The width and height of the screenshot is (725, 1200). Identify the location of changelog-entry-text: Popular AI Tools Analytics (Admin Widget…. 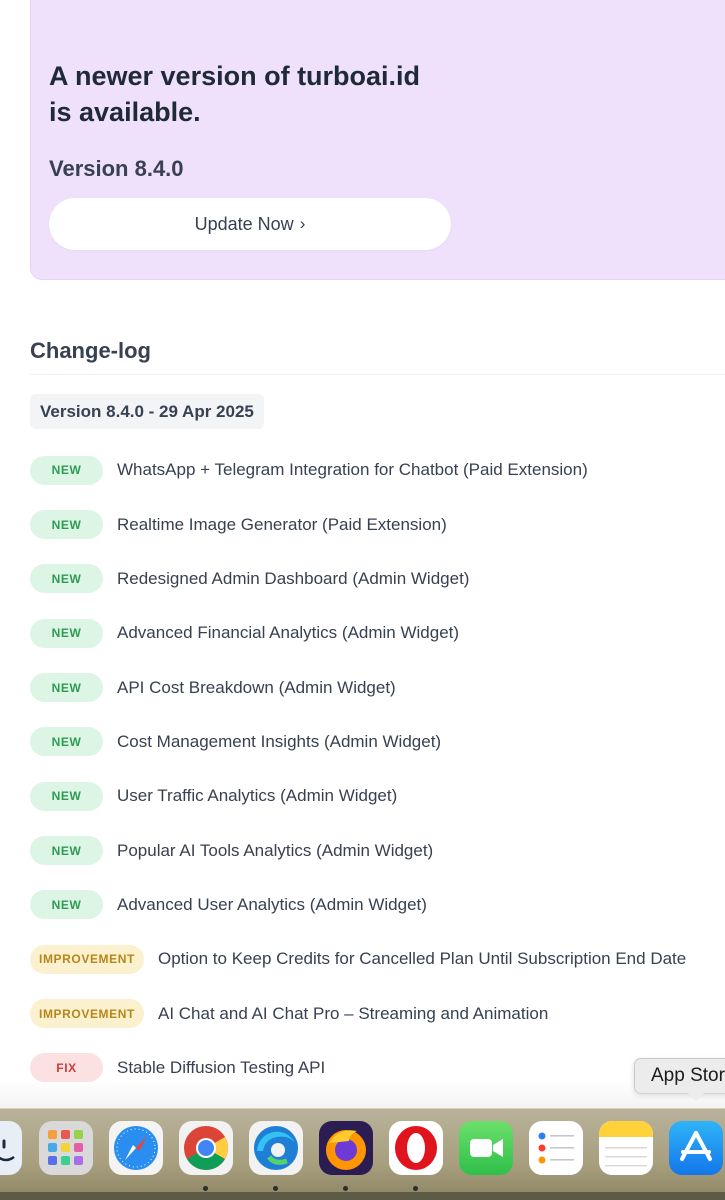
(275, 850).